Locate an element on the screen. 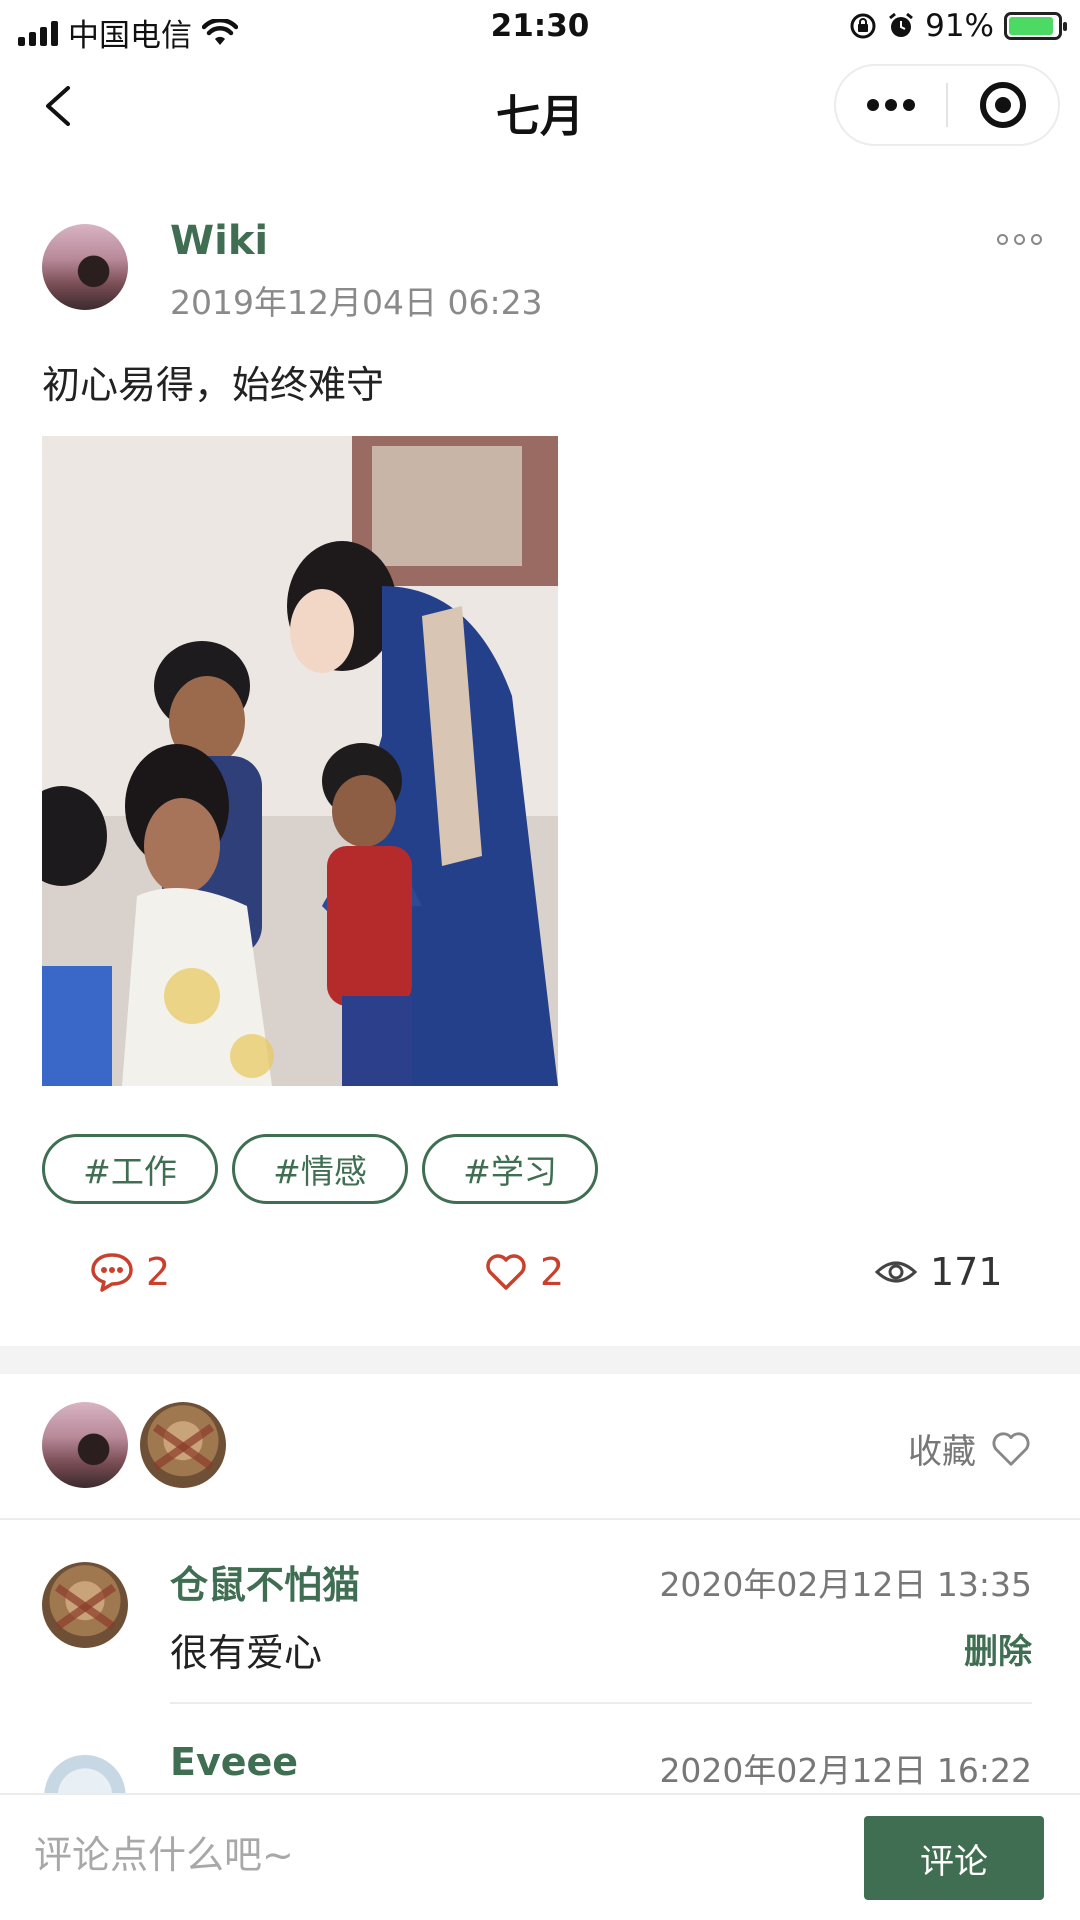 The width and height of the screenshot is (1080, 1920). commenter-avatar is located at coordinates (85, 1605).